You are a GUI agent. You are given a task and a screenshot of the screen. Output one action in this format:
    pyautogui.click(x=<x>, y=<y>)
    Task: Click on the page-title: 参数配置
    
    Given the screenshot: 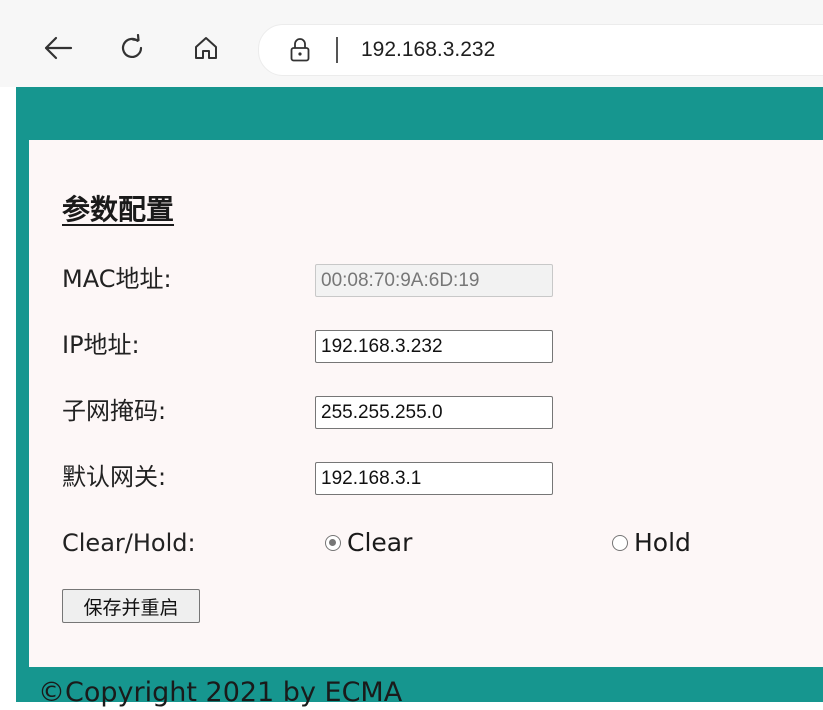 What is the action you would take?
    pyautogui.click(x=118, y=209)
    